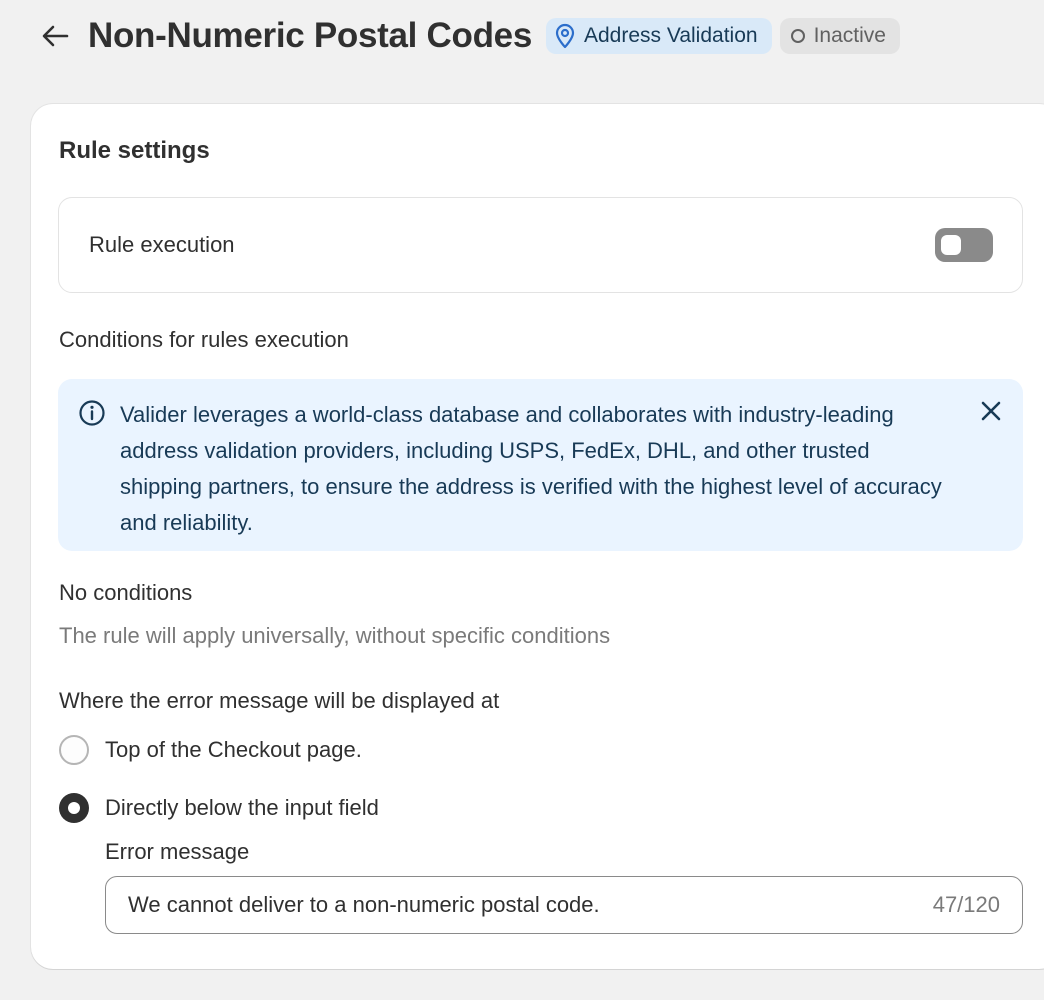 The height and width of the screenshot is (1000, 1044). I want to click on rule-execution-label: Rule execution, so click(162, 244).